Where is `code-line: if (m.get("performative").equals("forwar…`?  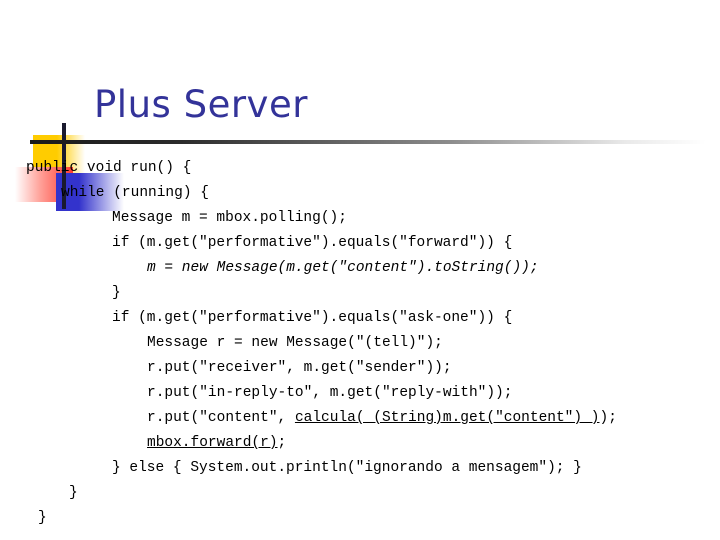
code-line: if (m.get("performative").equals("forwar… is located at coordinates (312, 243).